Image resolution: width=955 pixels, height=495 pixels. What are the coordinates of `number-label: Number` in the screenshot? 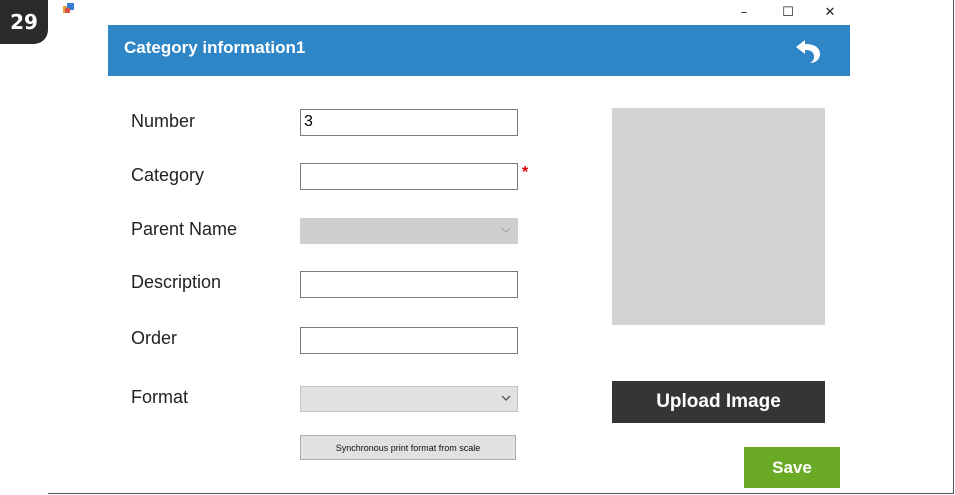 It's located at (163, 121).